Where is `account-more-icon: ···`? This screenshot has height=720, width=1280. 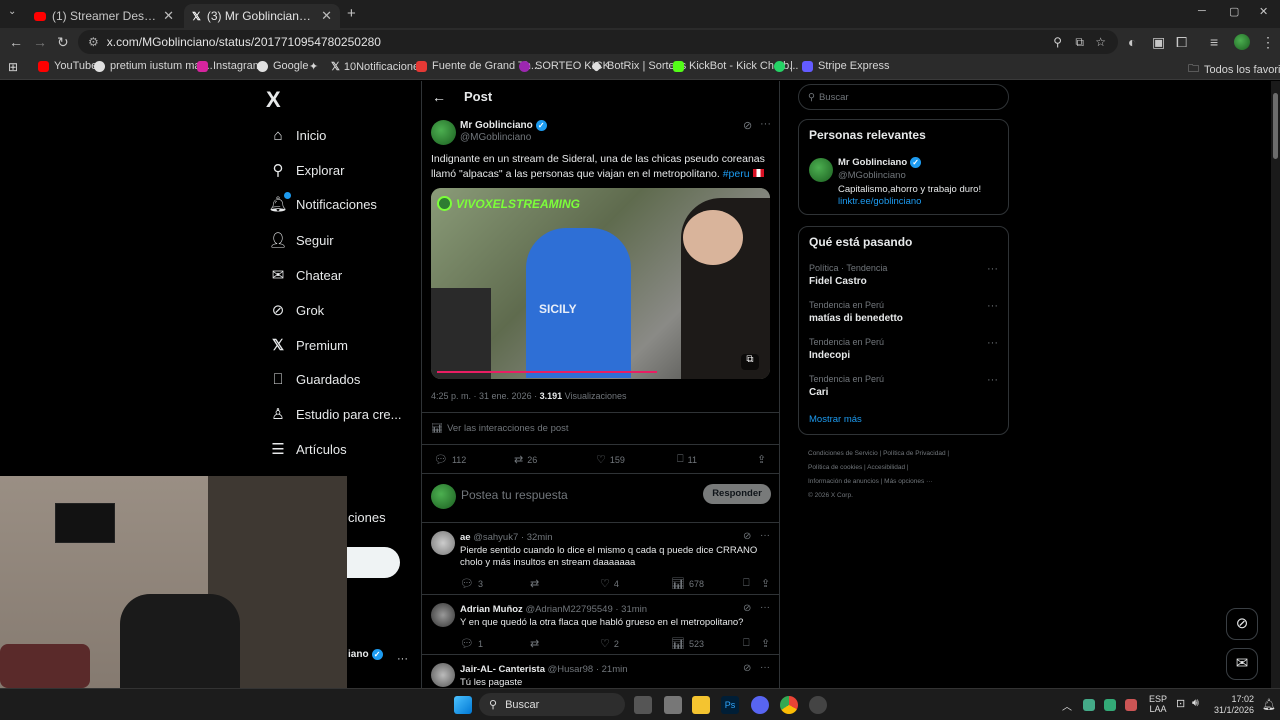 account-more-icon: ··· is located at coordinates (402, 659).